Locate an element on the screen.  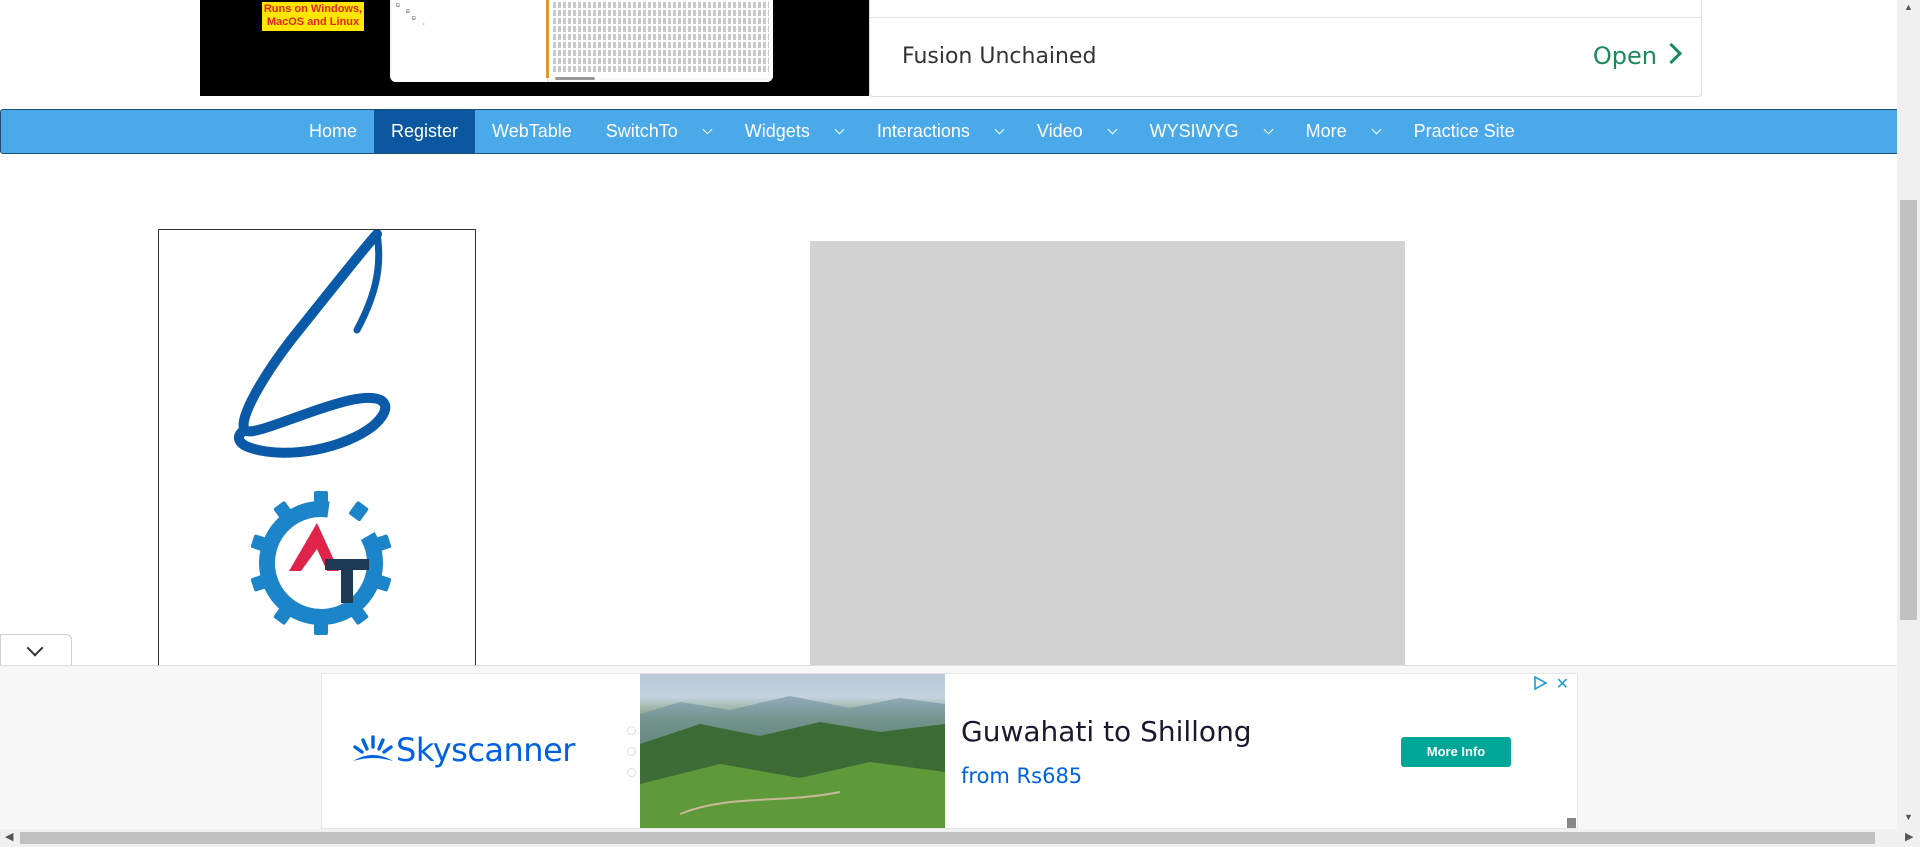
ad-headline: Guwahati to Shillong is located at coordinates (1106, 731).